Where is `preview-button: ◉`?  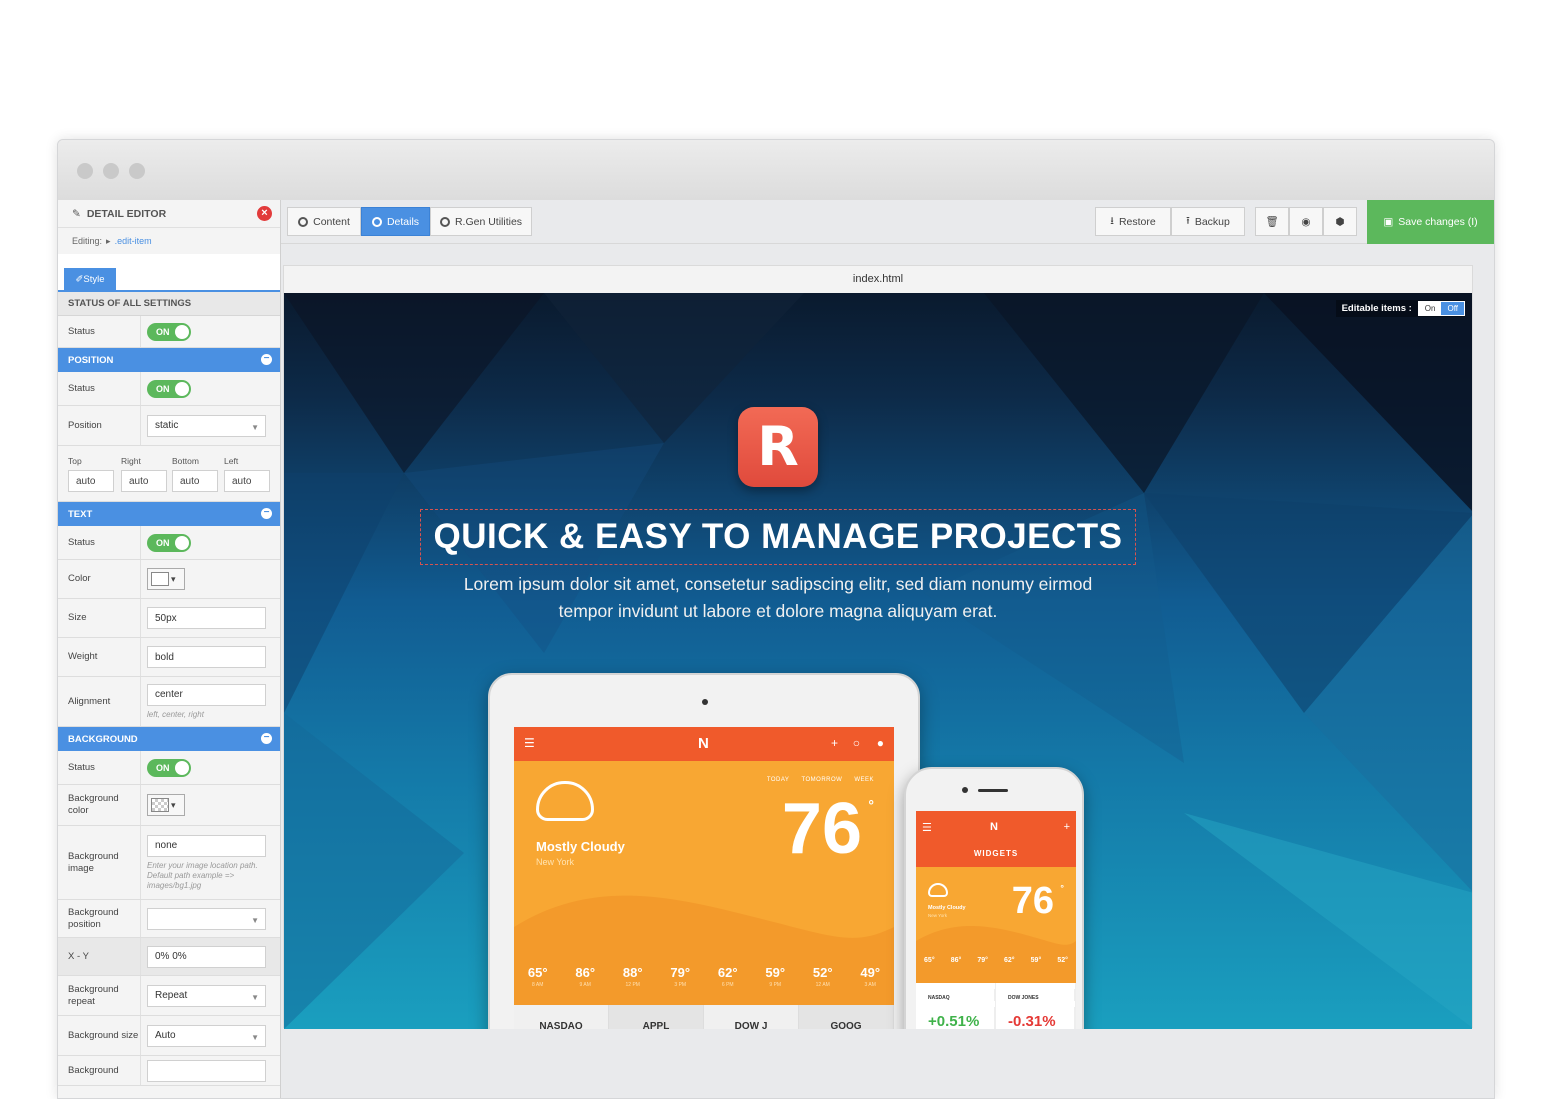 preview-button: ◉ is located at coordinates (1306, 221).